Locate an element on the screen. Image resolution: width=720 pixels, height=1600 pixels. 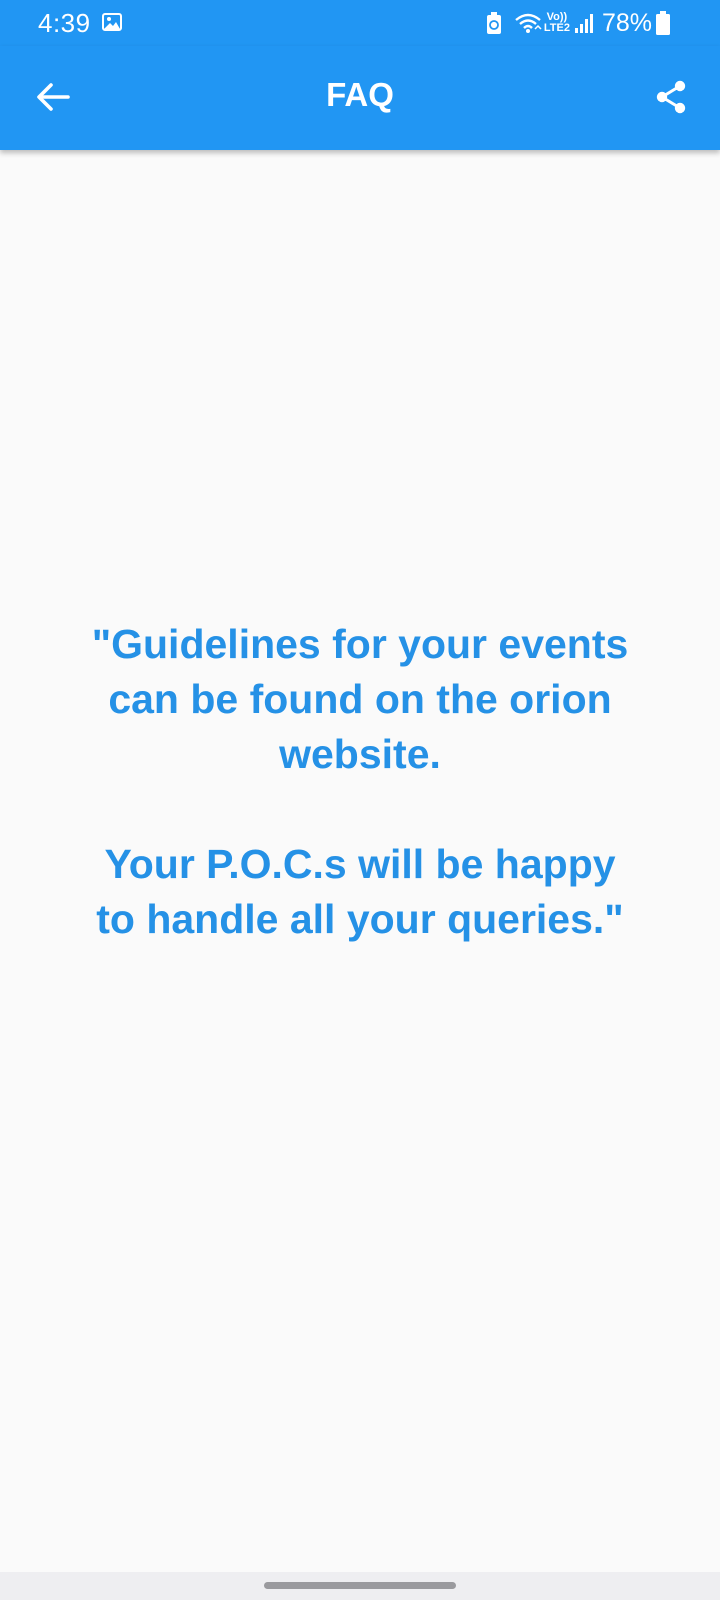
status-icons: Vo)) LTE2 78% is located at coordinates (578, 23).